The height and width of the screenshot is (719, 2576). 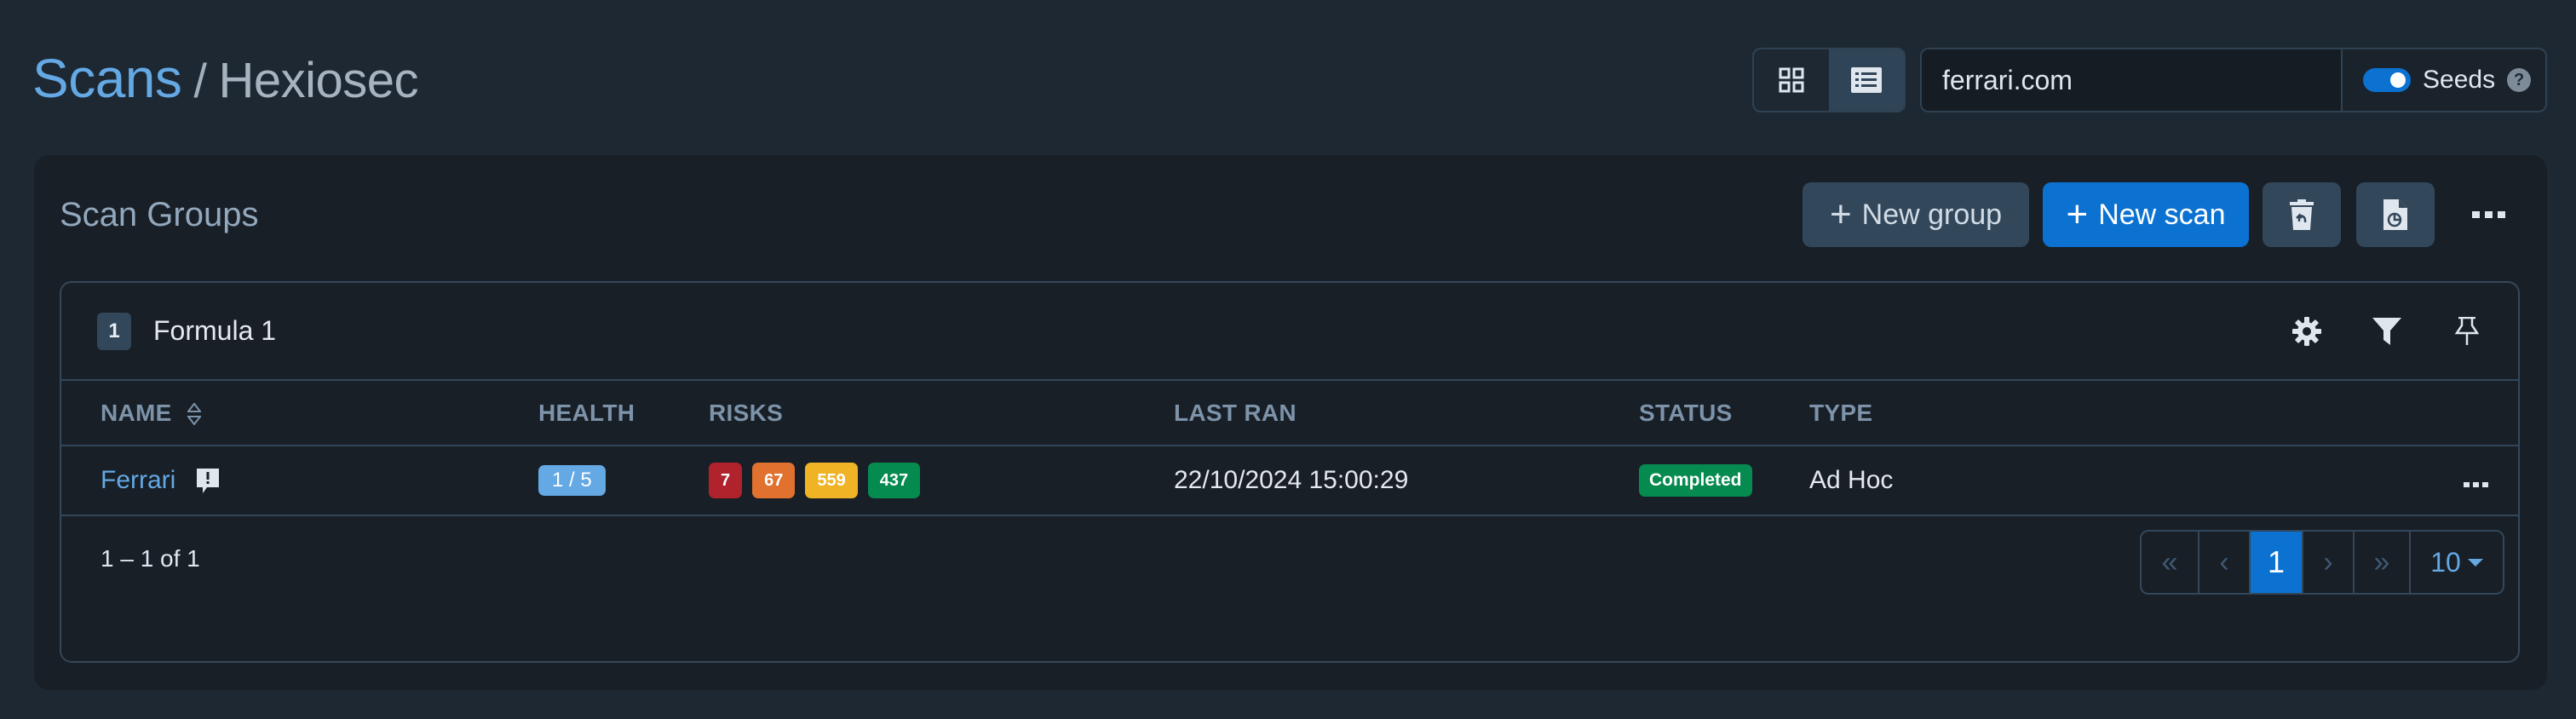 I want to click on caret-down-icon, so click(x=2475, y=562).